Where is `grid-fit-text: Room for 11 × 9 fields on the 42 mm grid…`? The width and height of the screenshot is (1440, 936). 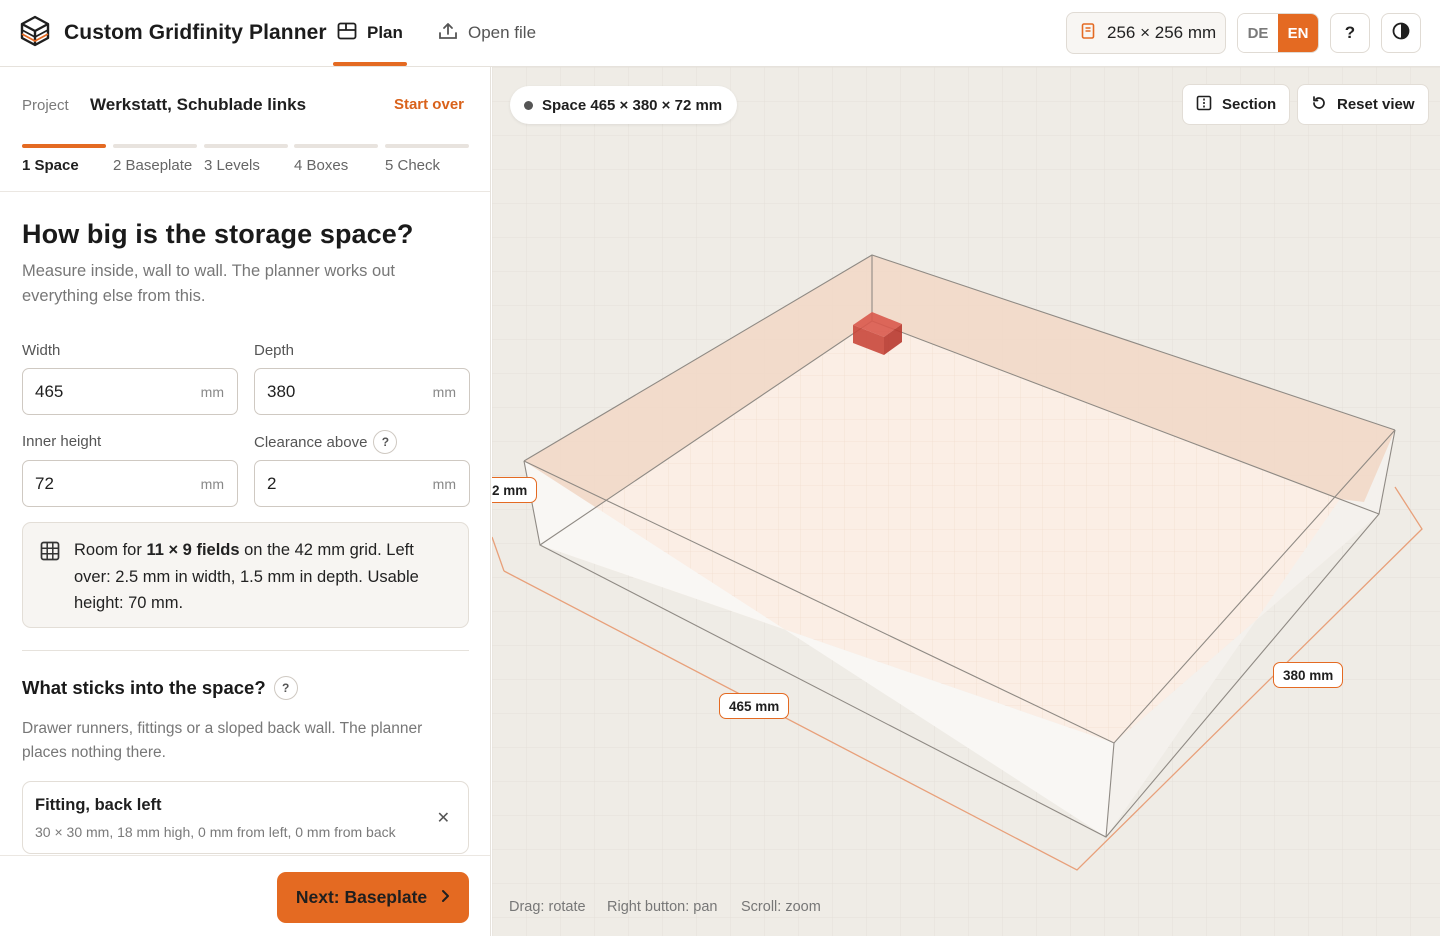
grid-fit-text: Room for 11 × 9 fields on the 42 mm grid… is located at coordinates (246, 576).